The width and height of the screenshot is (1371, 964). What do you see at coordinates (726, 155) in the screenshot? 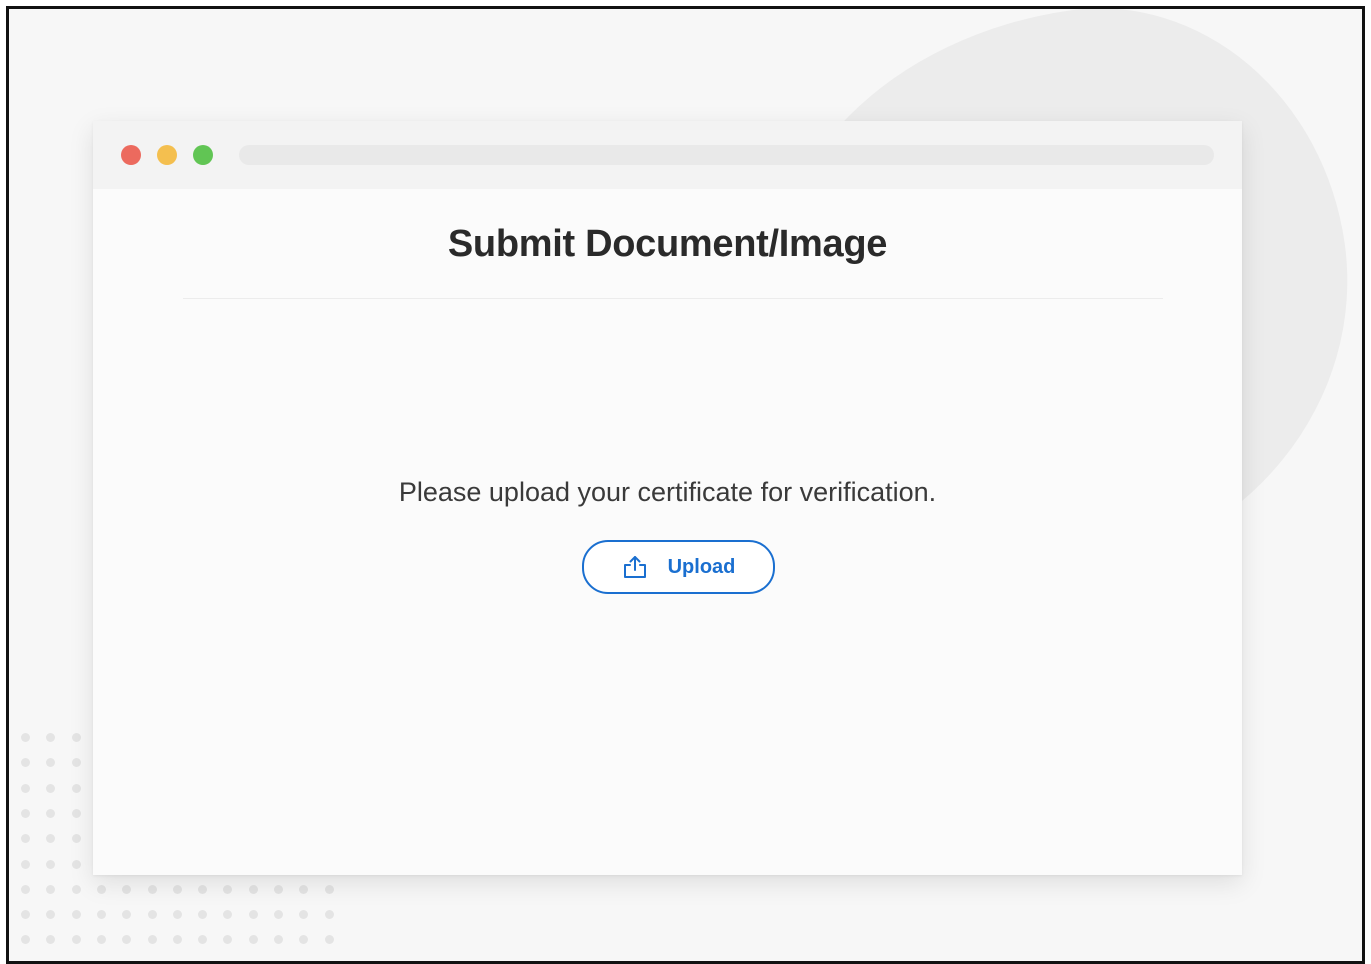
I see `address-bar` at bounding box center [726, 155].